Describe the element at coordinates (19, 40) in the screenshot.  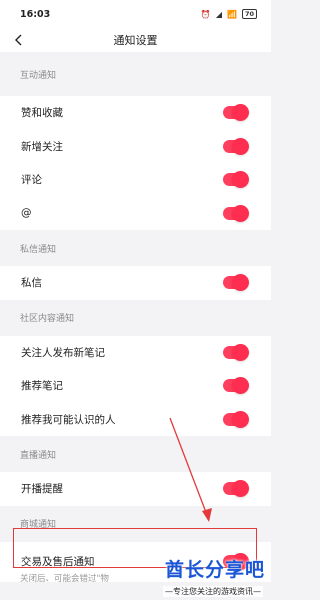
I see `back-arrow-icon` at that location.